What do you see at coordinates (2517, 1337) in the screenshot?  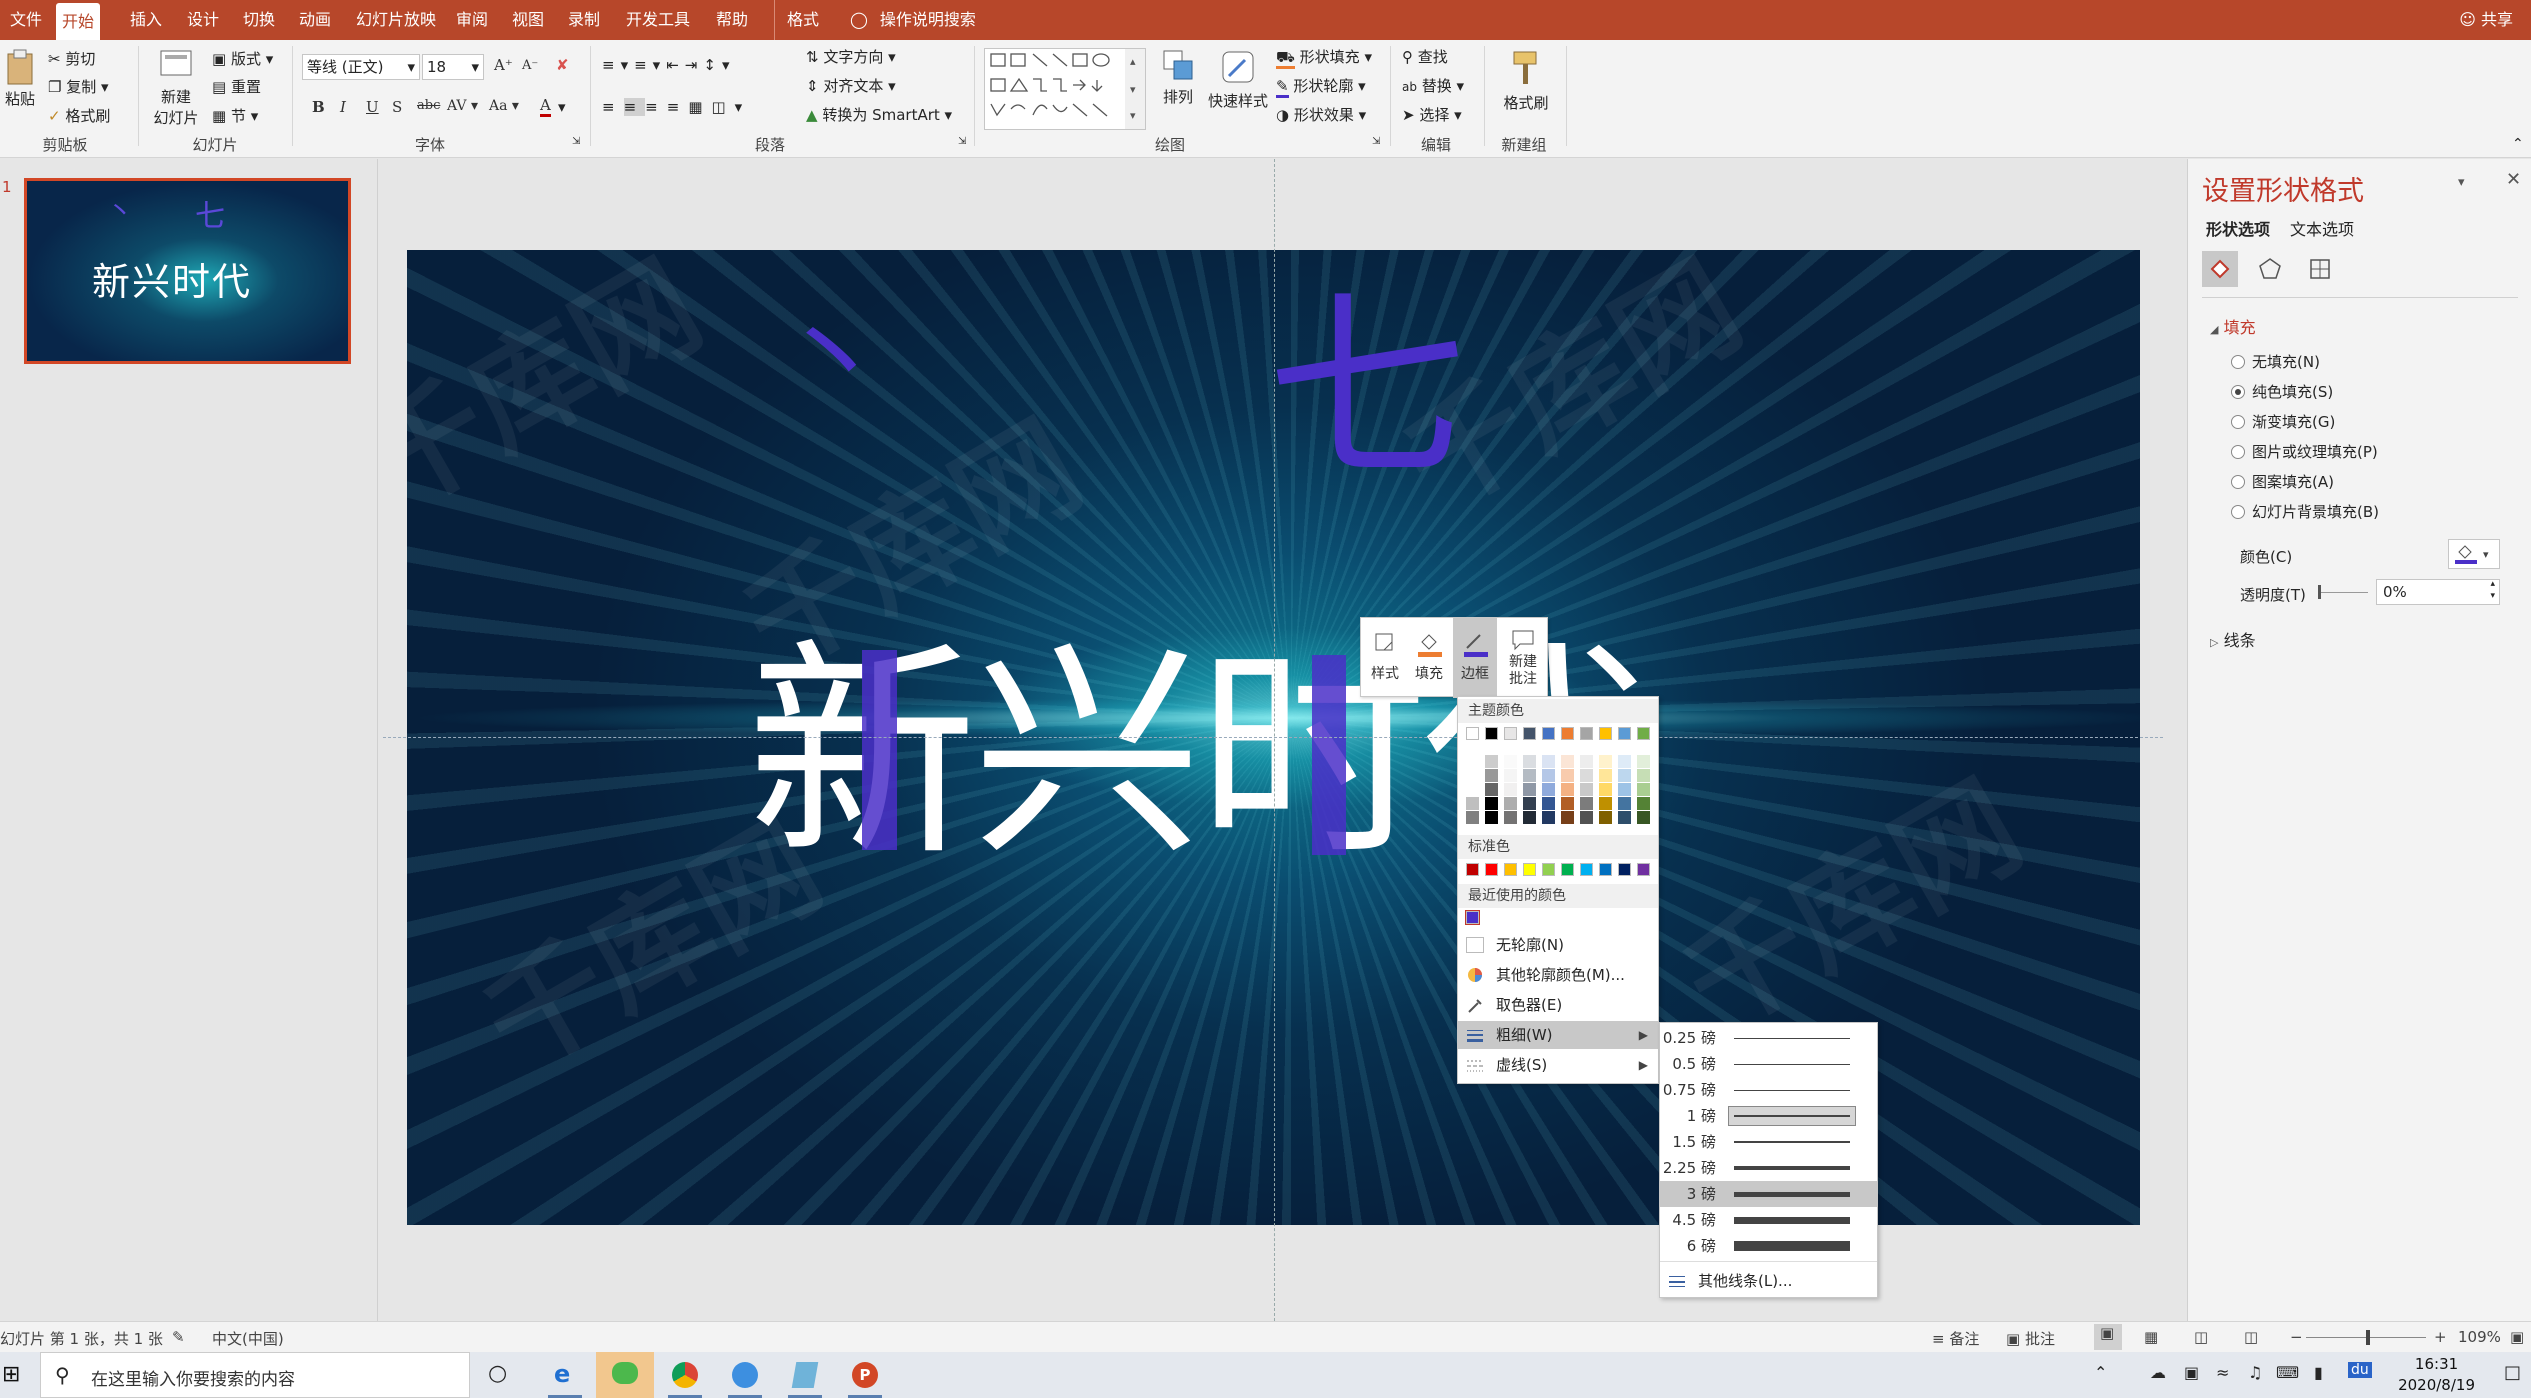 I see `fit-slide-icon: ▣` at bounding box center [2517, 1337].